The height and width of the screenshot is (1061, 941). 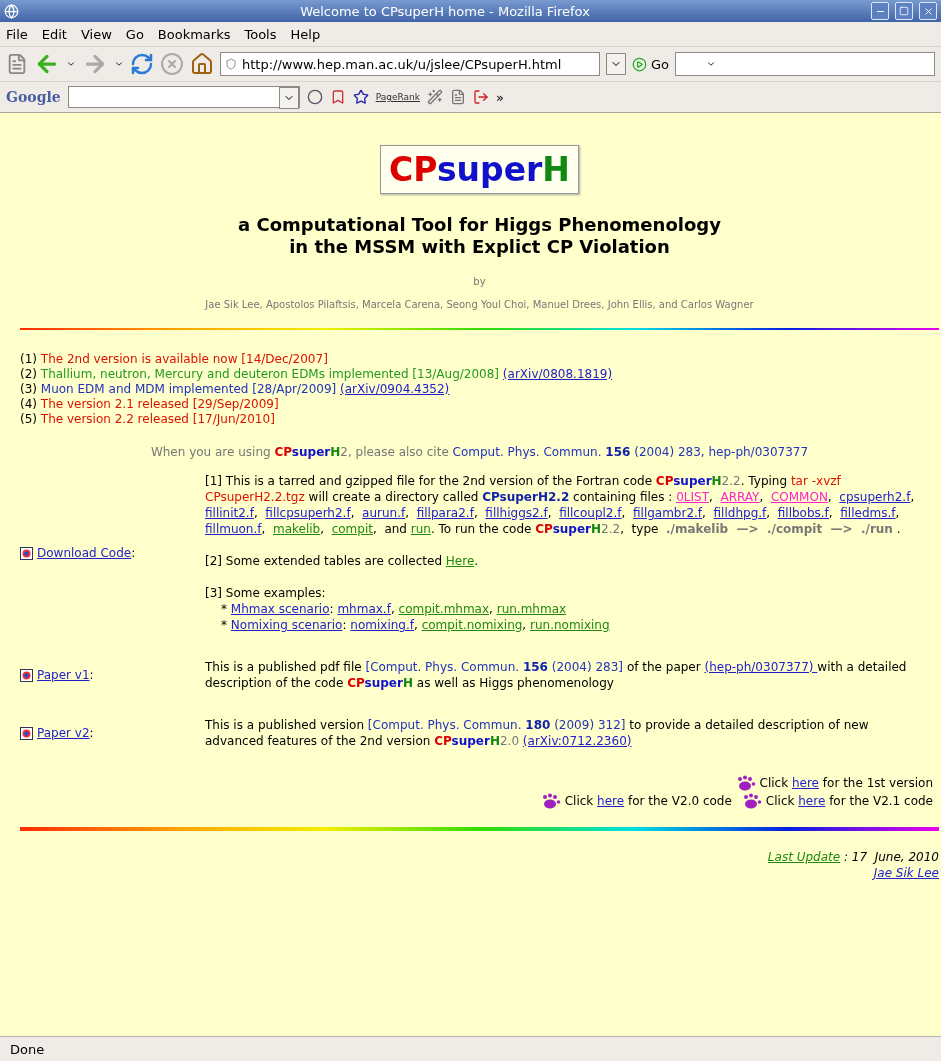 What do you see at coordinates (308, 513) in the screenshot?
I see `link: fillcpsuperh2.f` at bounding box center [308, 513].